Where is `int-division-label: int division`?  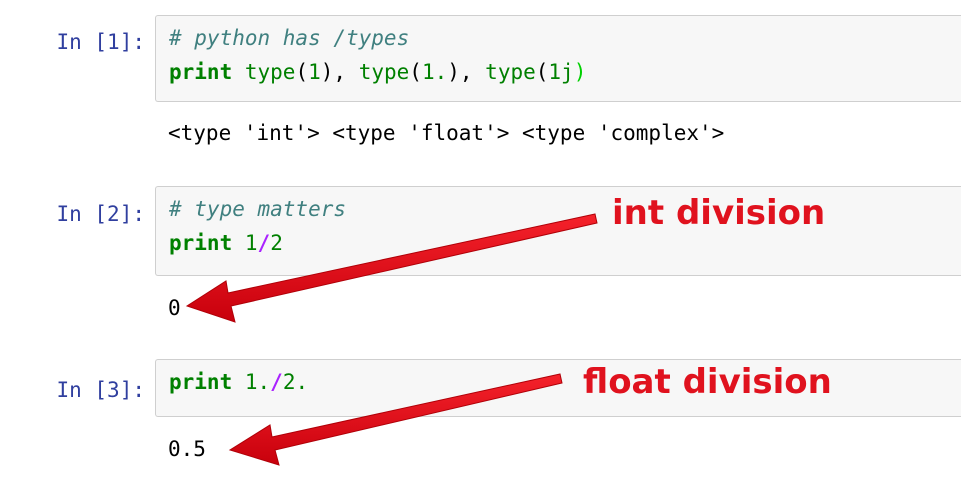
int-division-label: int division is located at coordinates (719, 213).